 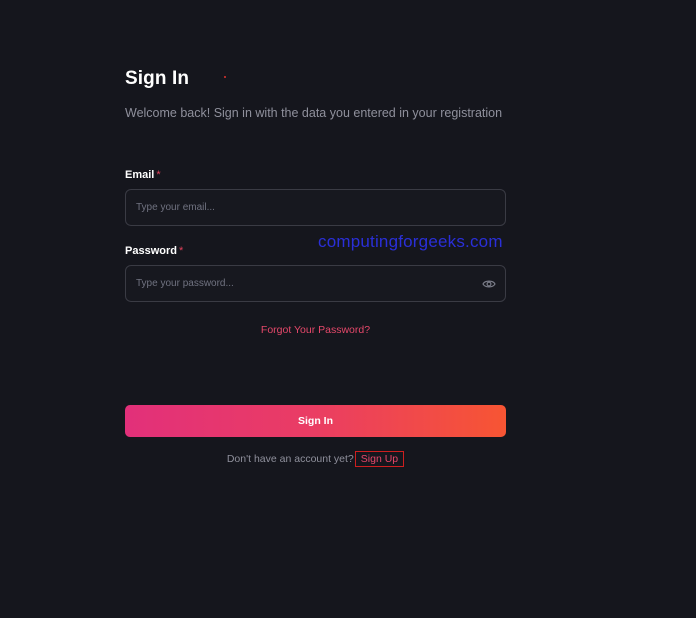 What do you see at coordinates (181, 251) in the screenshot?
I see `password-required-mark: *` at bounding box center [181, 251].